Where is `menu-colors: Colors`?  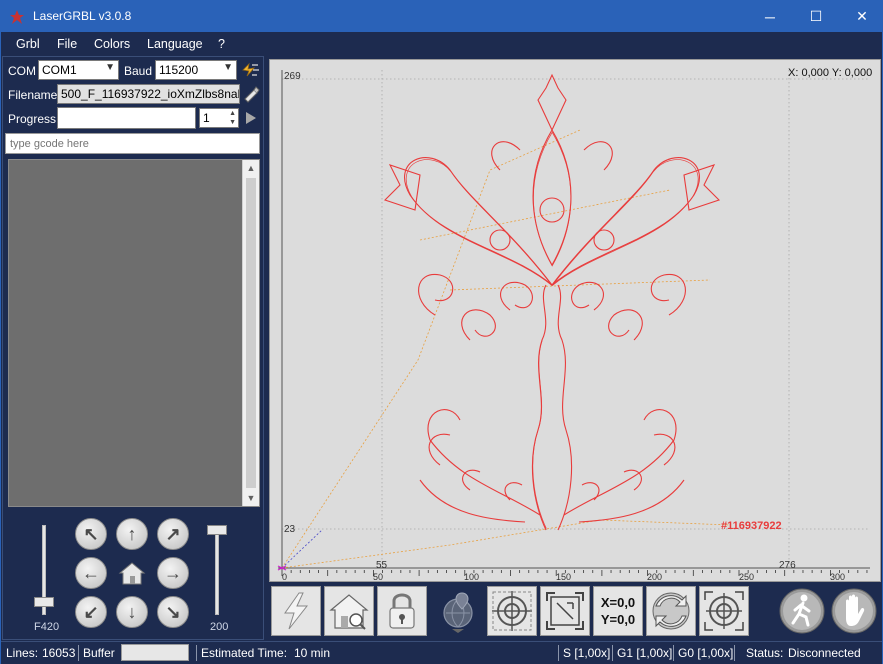
menu-colors: Colors is located at coordinates (112, 44).